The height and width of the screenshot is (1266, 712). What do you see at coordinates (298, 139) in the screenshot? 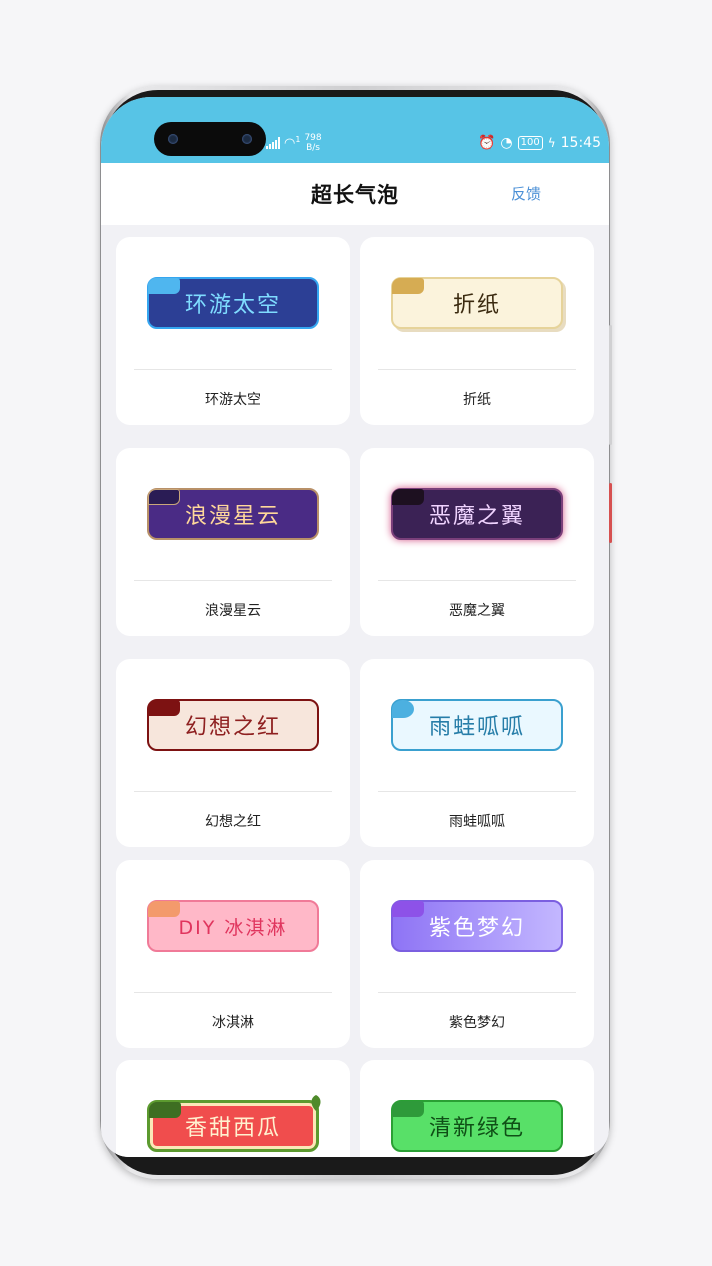
I see `wifi-badge: 1` at bounding box center [298, 139].